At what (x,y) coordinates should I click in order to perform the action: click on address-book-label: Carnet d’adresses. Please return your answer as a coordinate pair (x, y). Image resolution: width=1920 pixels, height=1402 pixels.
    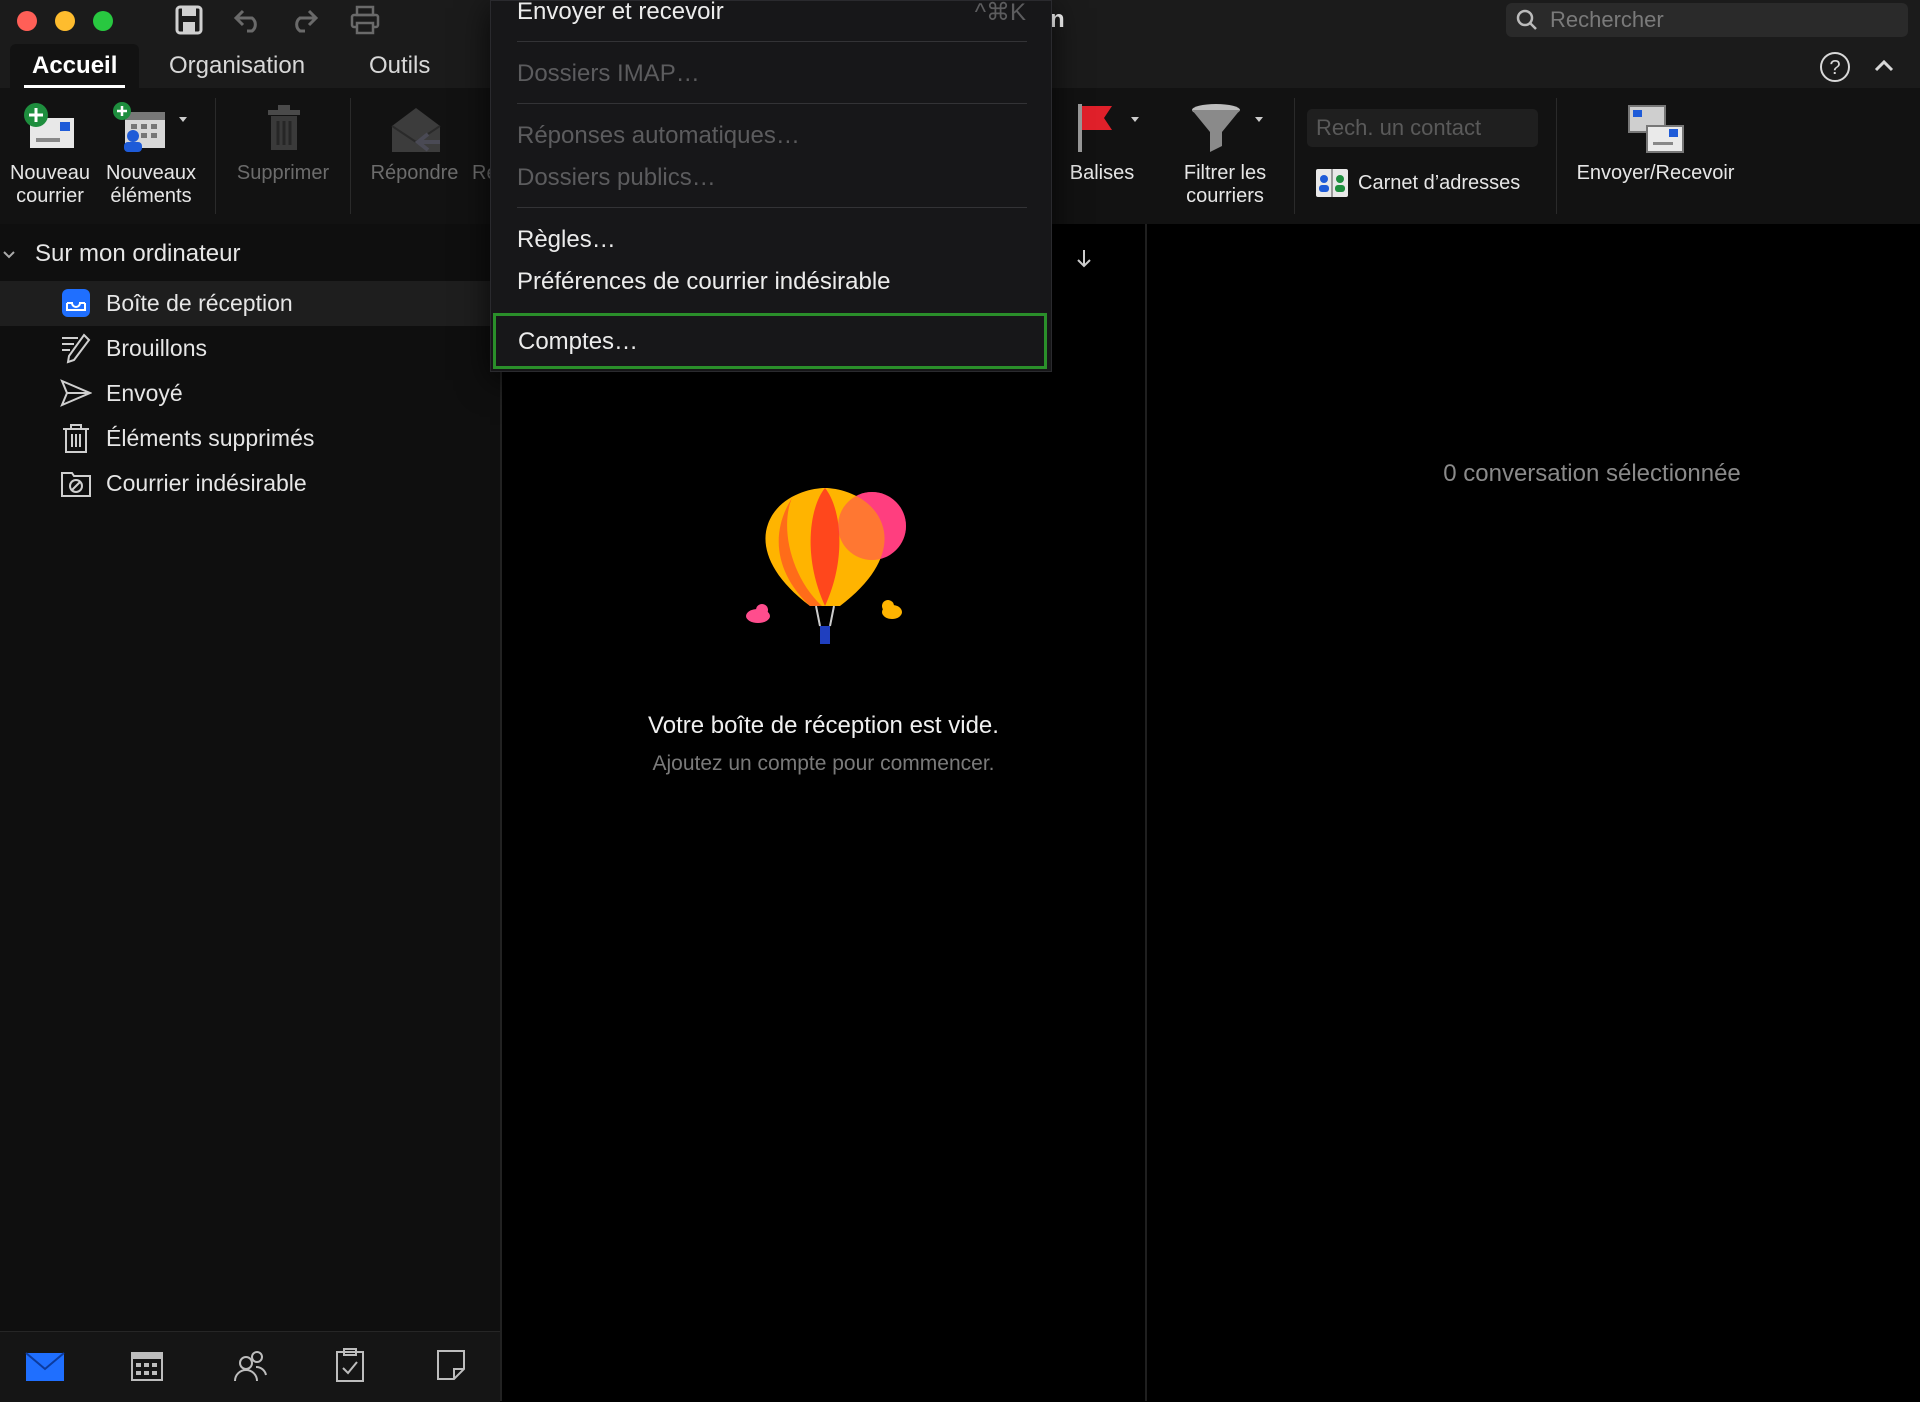
    Looking at the image, I should click on (1439, 183).